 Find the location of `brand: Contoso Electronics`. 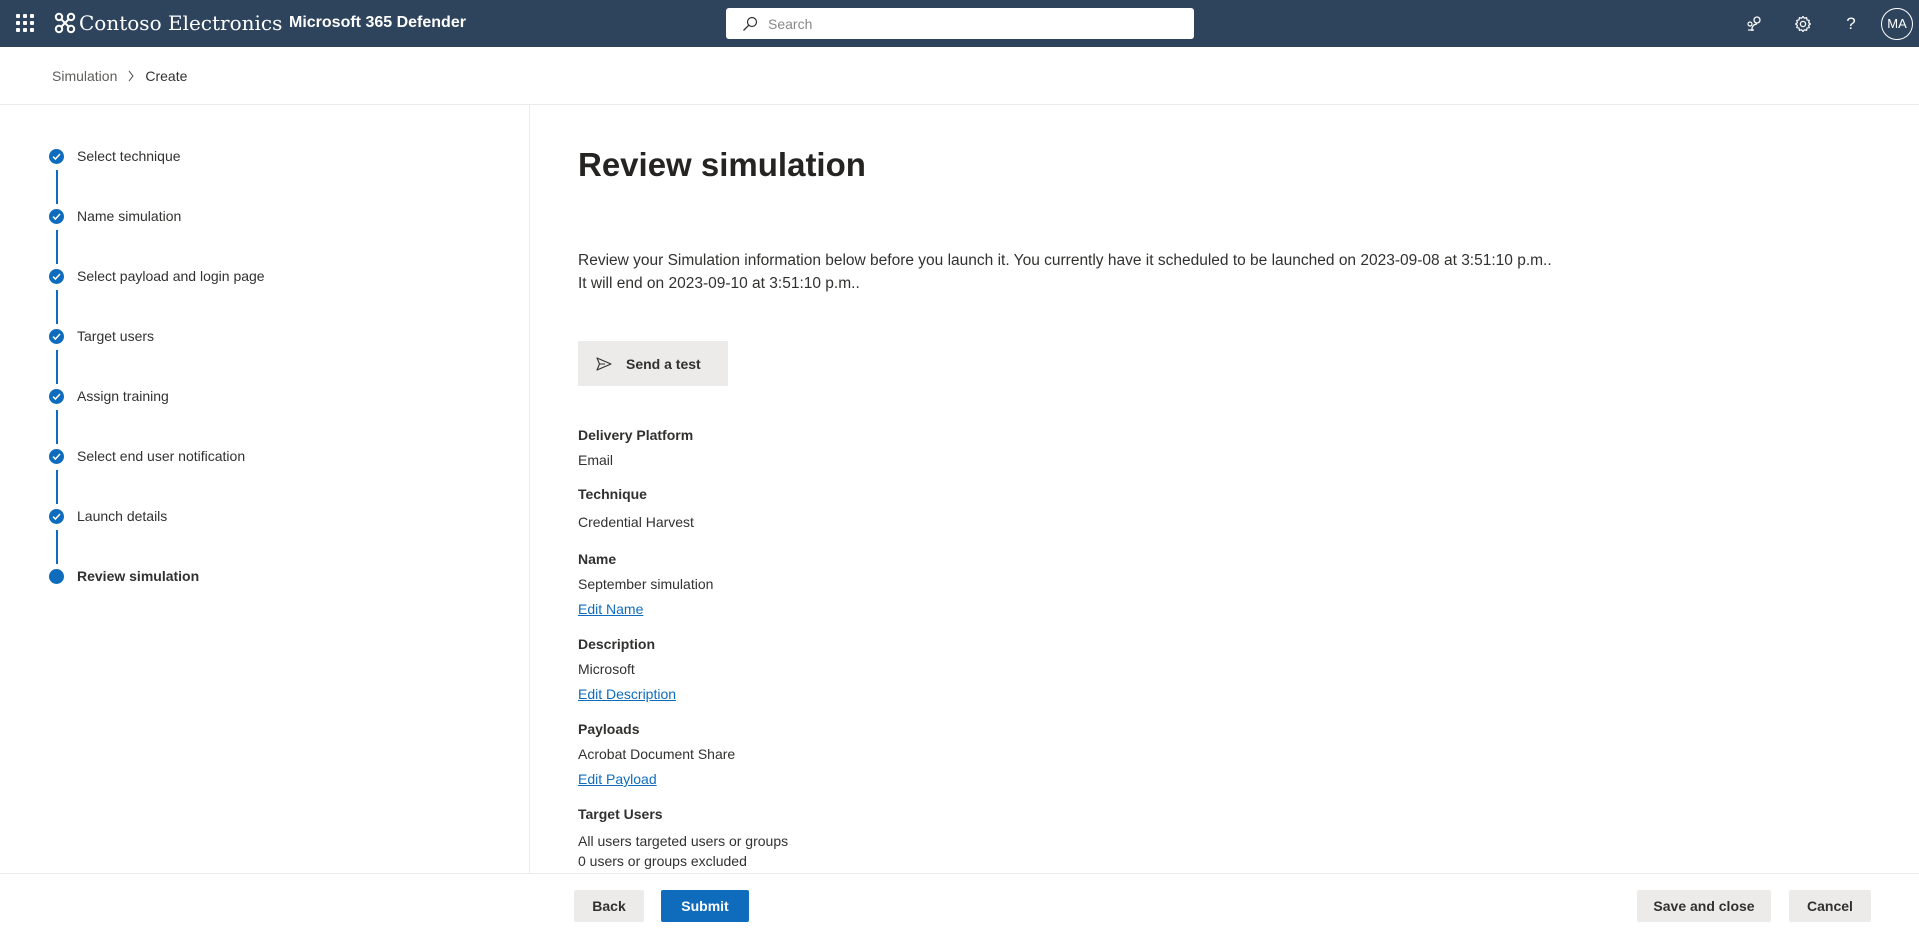

brand: Contoso Electronics is located at coordinates (168, 23).